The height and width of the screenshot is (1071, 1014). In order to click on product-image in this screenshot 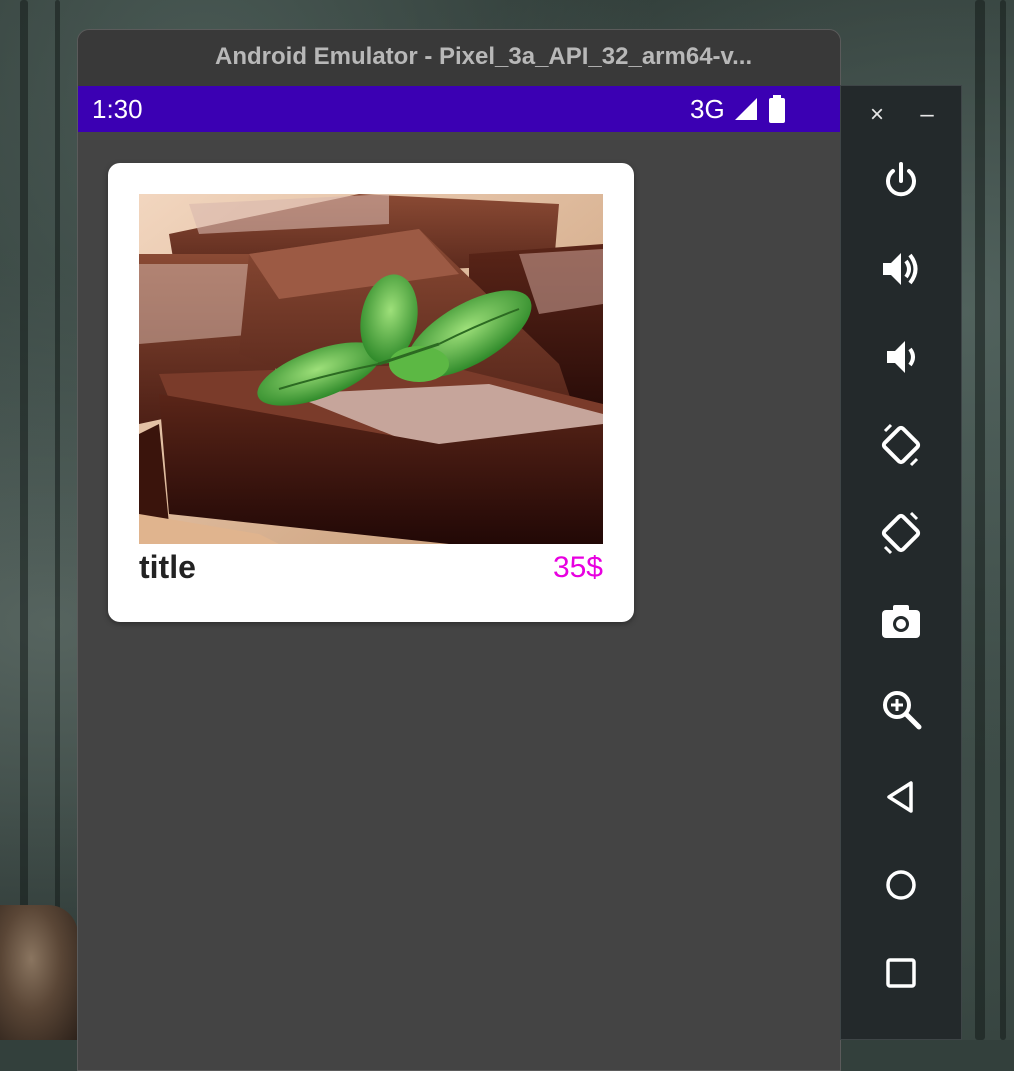, I will do `click(371, 369)`.